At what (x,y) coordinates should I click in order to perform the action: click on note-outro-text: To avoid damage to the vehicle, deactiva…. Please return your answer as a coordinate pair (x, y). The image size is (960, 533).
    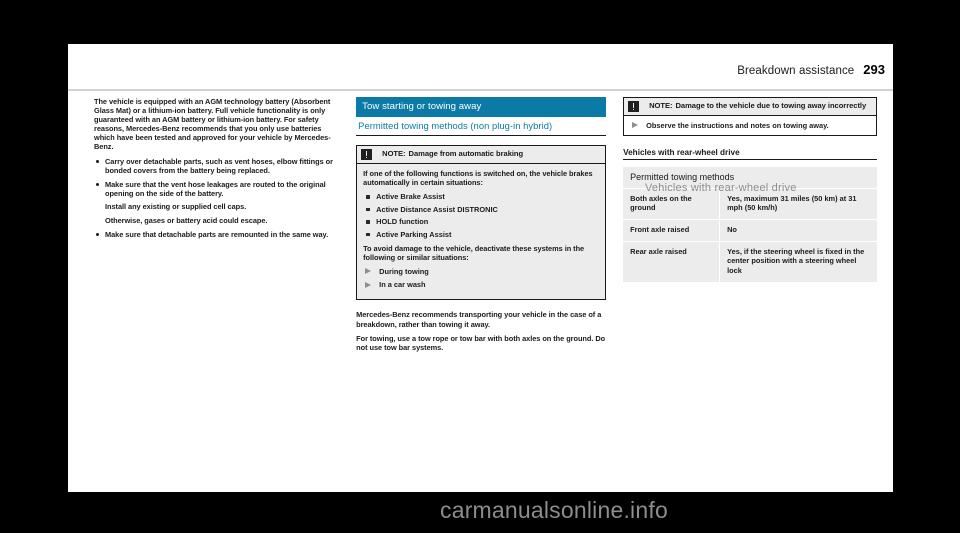
    Looking at the image, I should click on (474, 253).